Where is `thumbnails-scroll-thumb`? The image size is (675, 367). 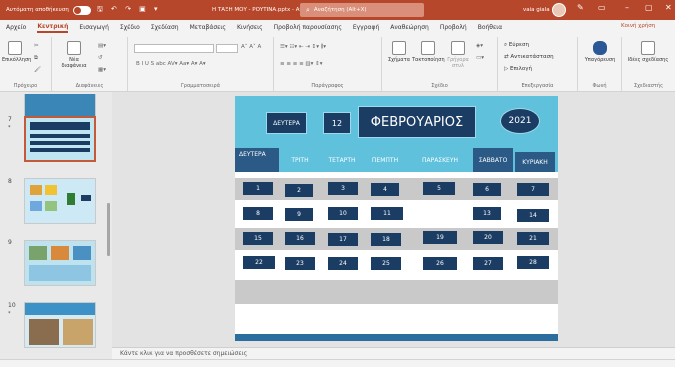
thumbnails-scroll-thumb is located at coordinates (108, 229).